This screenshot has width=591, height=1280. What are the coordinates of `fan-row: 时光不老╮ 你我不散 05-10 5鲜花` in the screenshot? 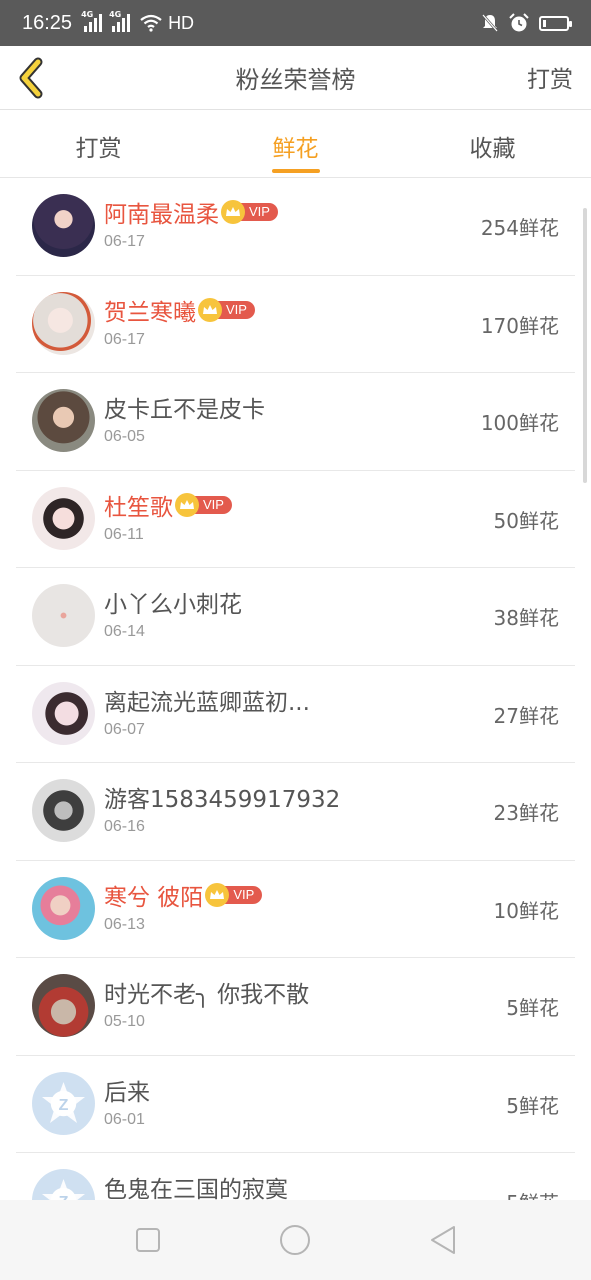 It's located at (295, 1007).